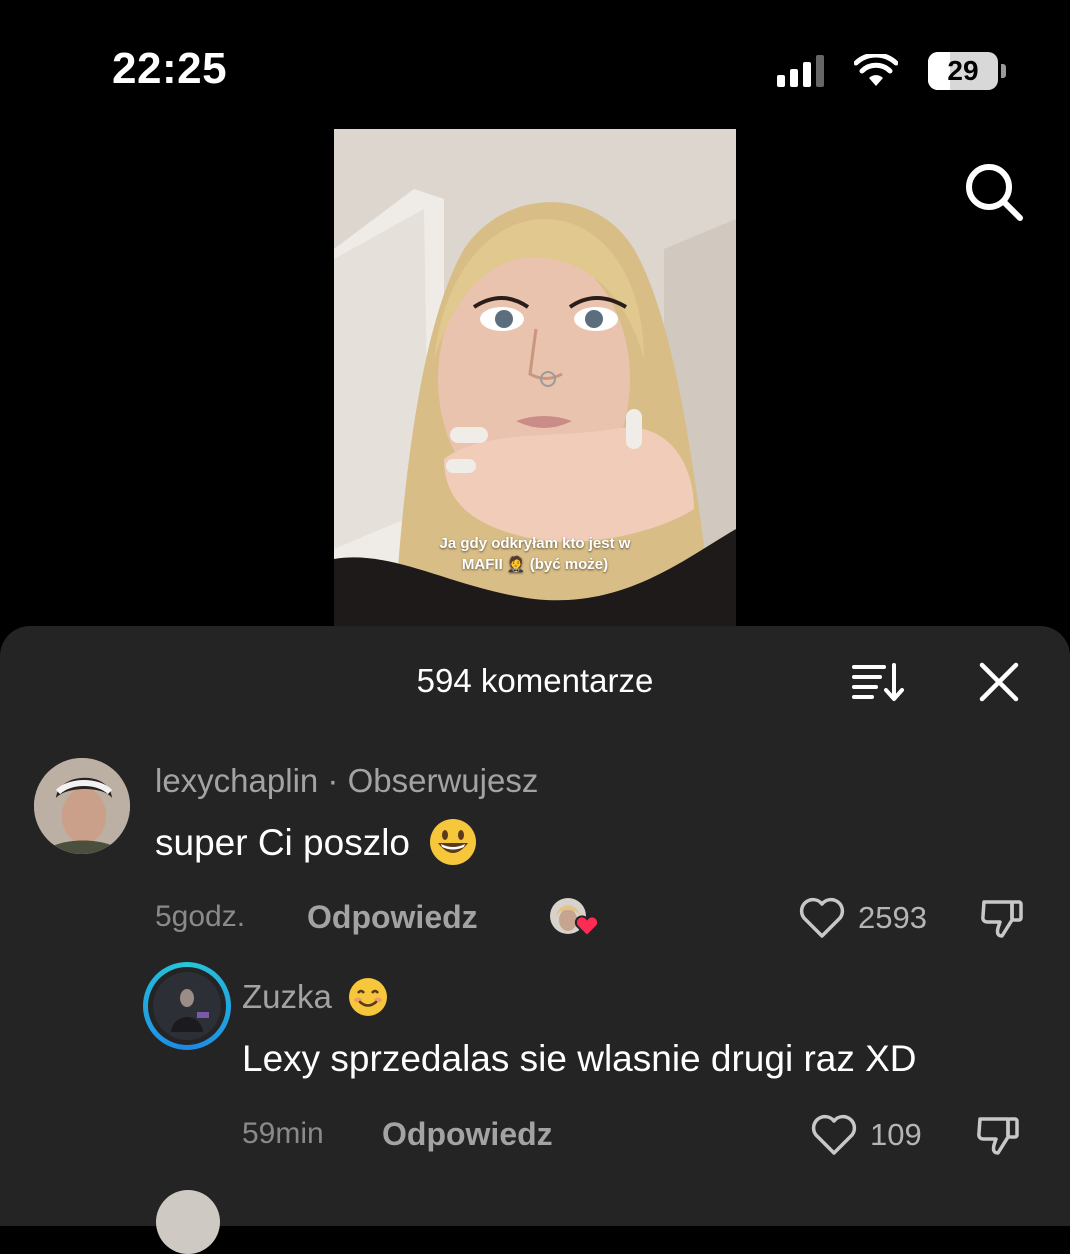 This screenshot has height=1254, width=1070. What do you see at coordinates (963, 70) in the screenshot?
I see `battery-level: 29` at bounding box center [963, 70].